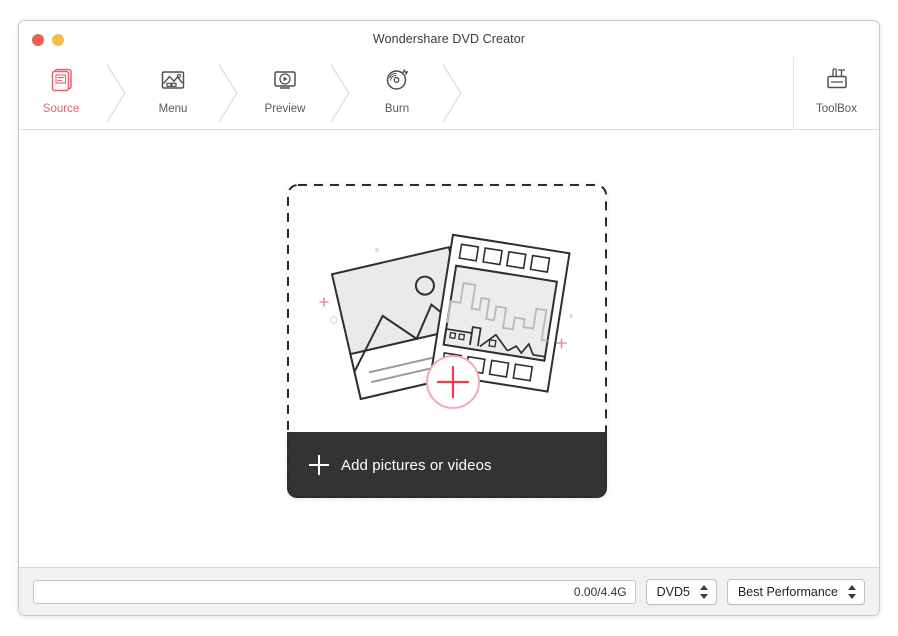 The height and width of the screenshot is (636, 898). What do you see at coordinates (61, 109) in the screenshot?
I see `tab-source-label: Source` at bounding box center [61, 109].